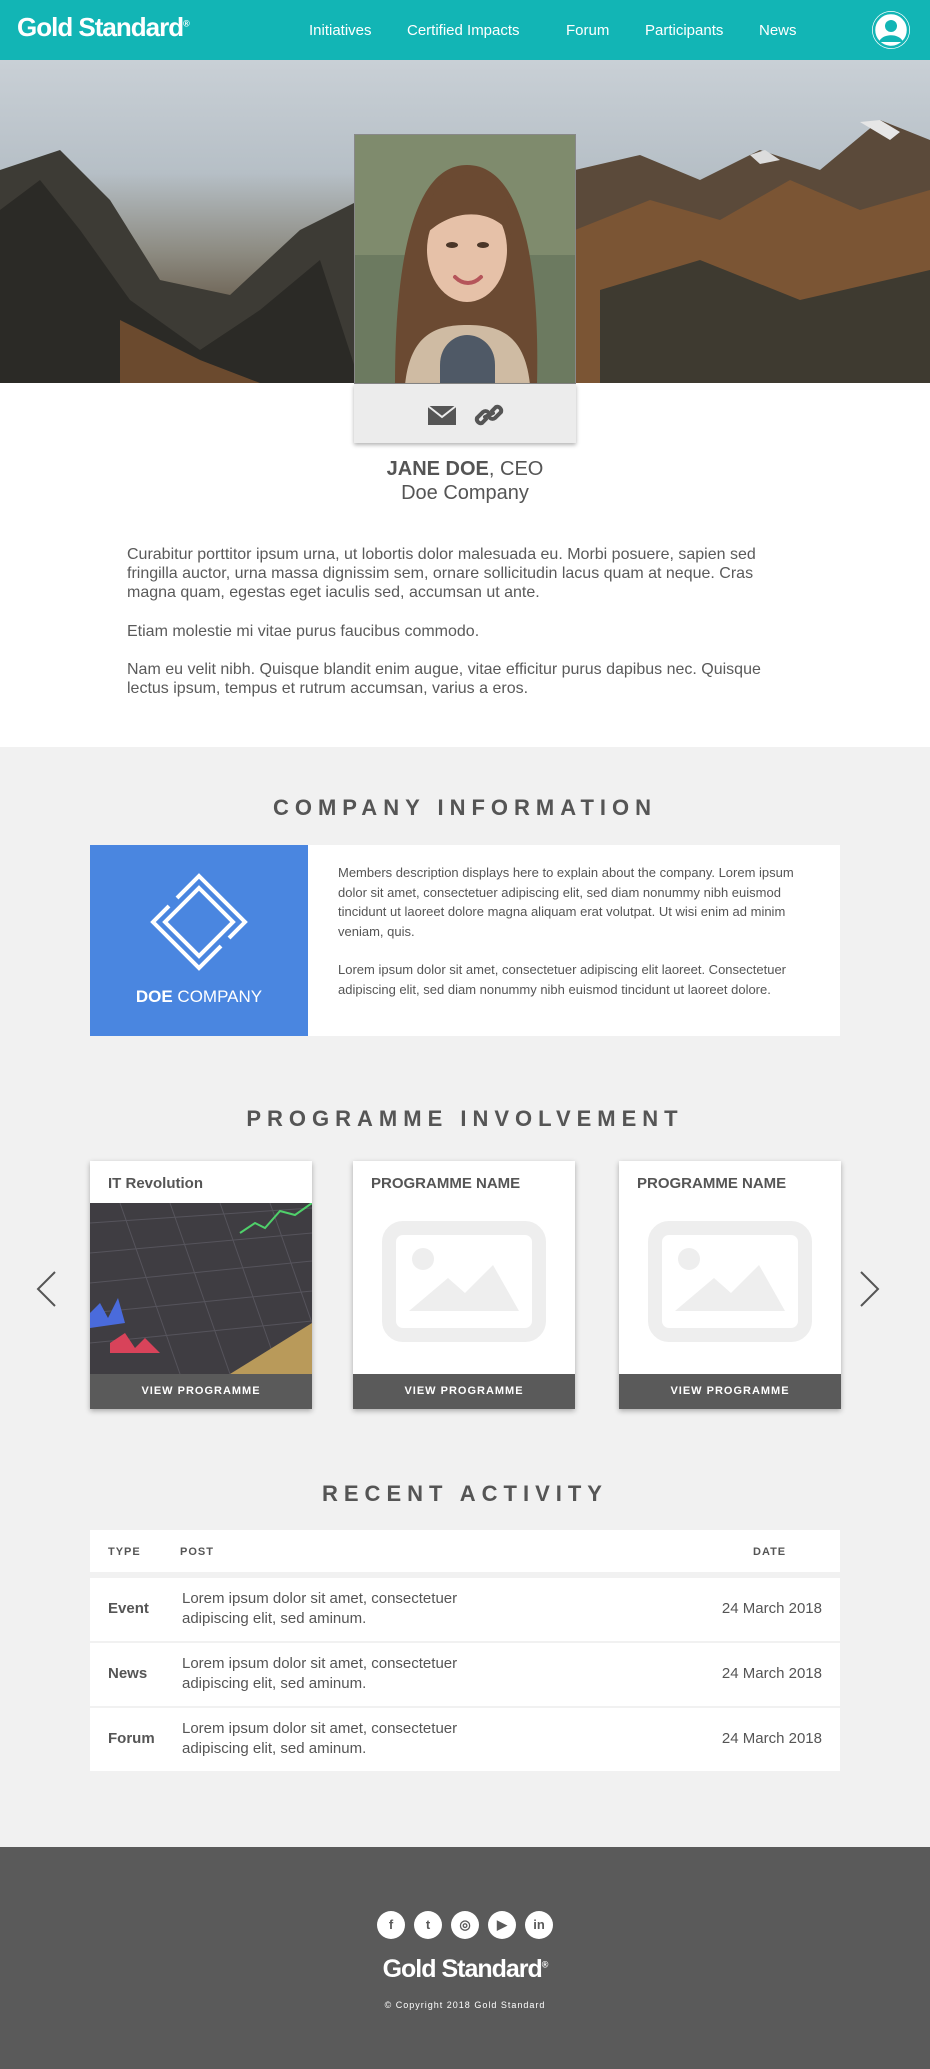  Describe the element at coordinates (103, 27) in the screenshot. I see `site-logo: Gold Standard®` at that location.